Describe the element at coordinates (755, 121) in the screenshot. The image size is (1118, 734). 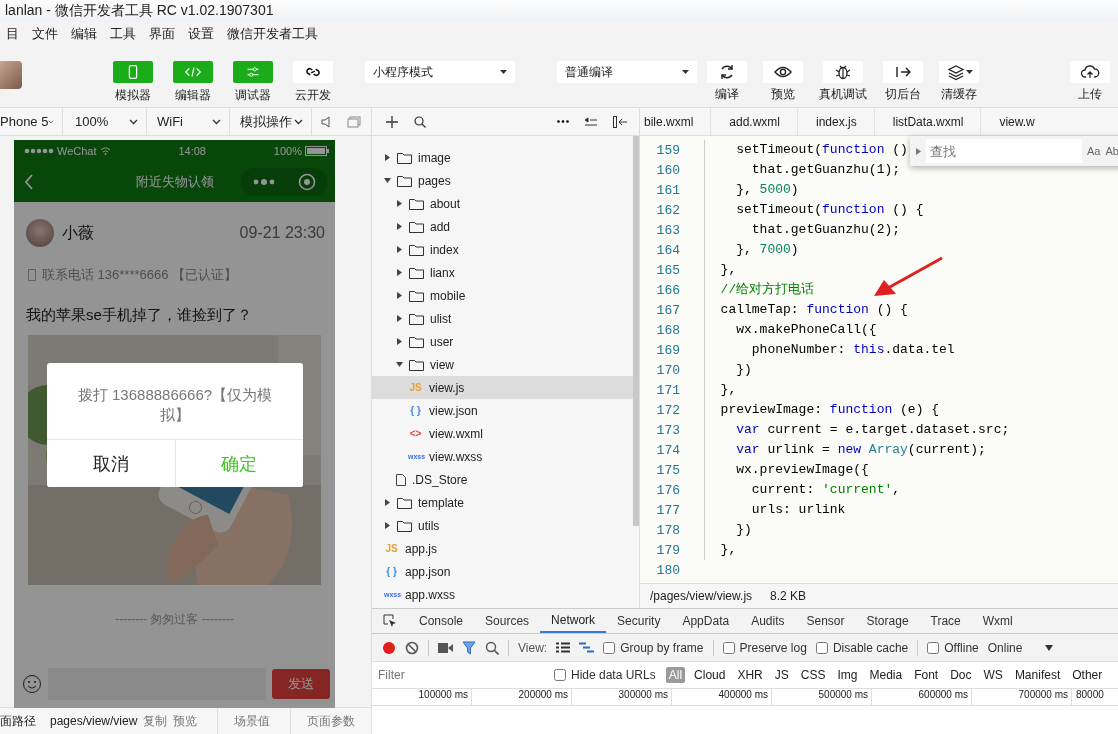
I see `editor-tab: add.wxml` at that location.